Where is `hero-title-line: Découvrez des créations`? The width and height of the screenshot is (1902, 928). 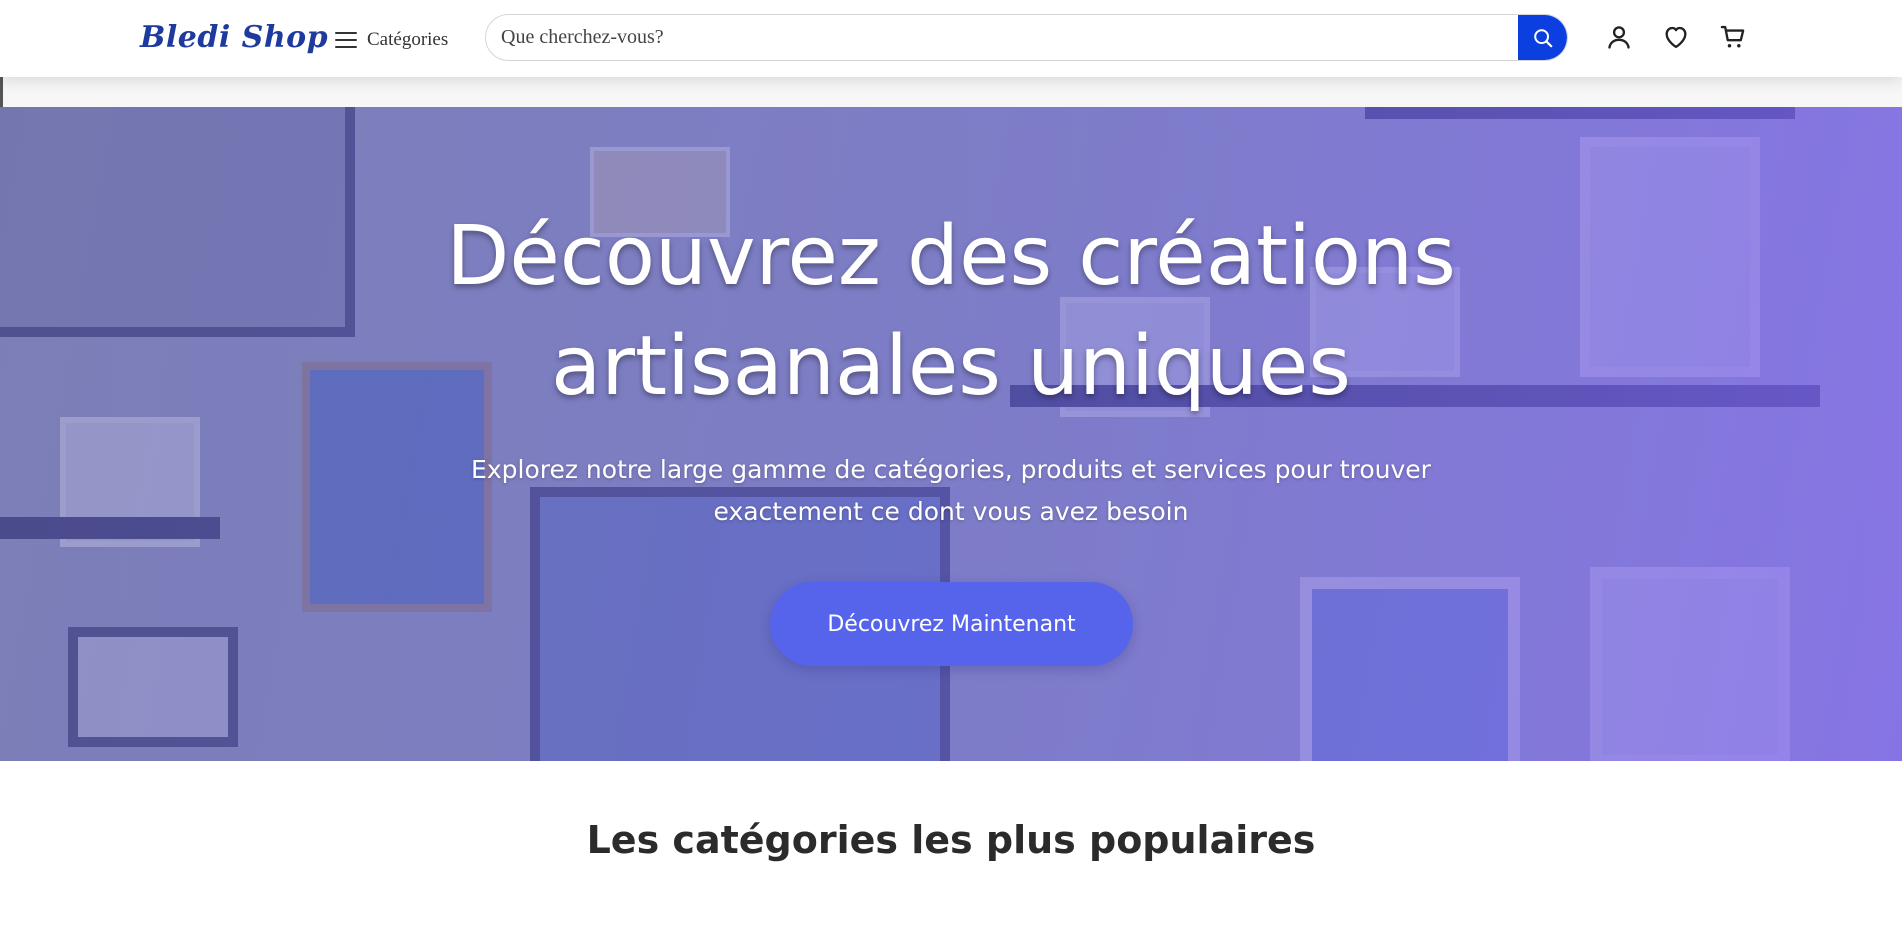
hero-title-line: Découvrez des créations is located at coordinates (951, 256).